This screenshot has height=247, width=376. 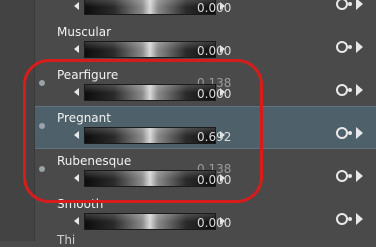 I want to click on parameter-row-partial-top: 0.000, so click(x=205, y=10).